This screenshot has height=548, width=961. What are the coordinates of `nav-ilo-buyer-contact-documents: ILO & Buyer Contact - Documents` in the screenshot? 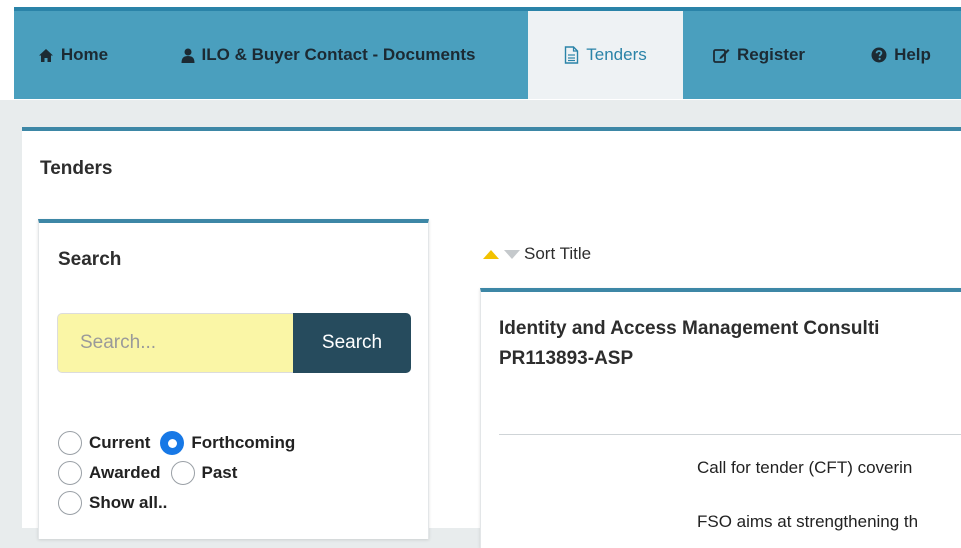 It's located at (328, 55).